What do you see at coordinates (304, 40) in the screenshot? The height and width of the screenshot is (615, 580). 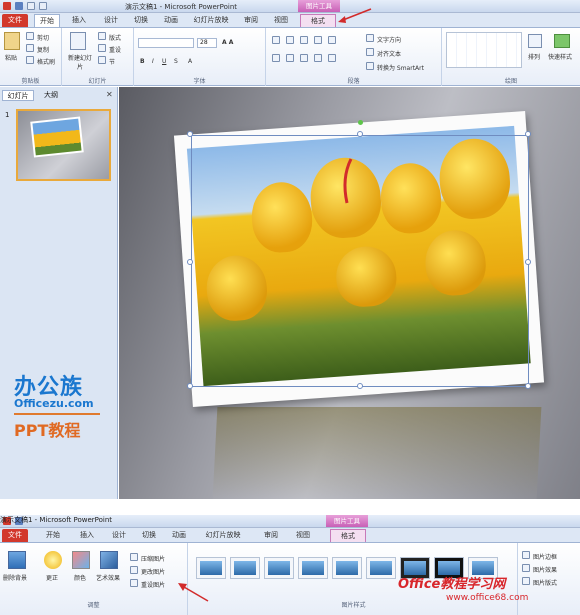 I see `indent-icon` at bounding box center [304, 40].